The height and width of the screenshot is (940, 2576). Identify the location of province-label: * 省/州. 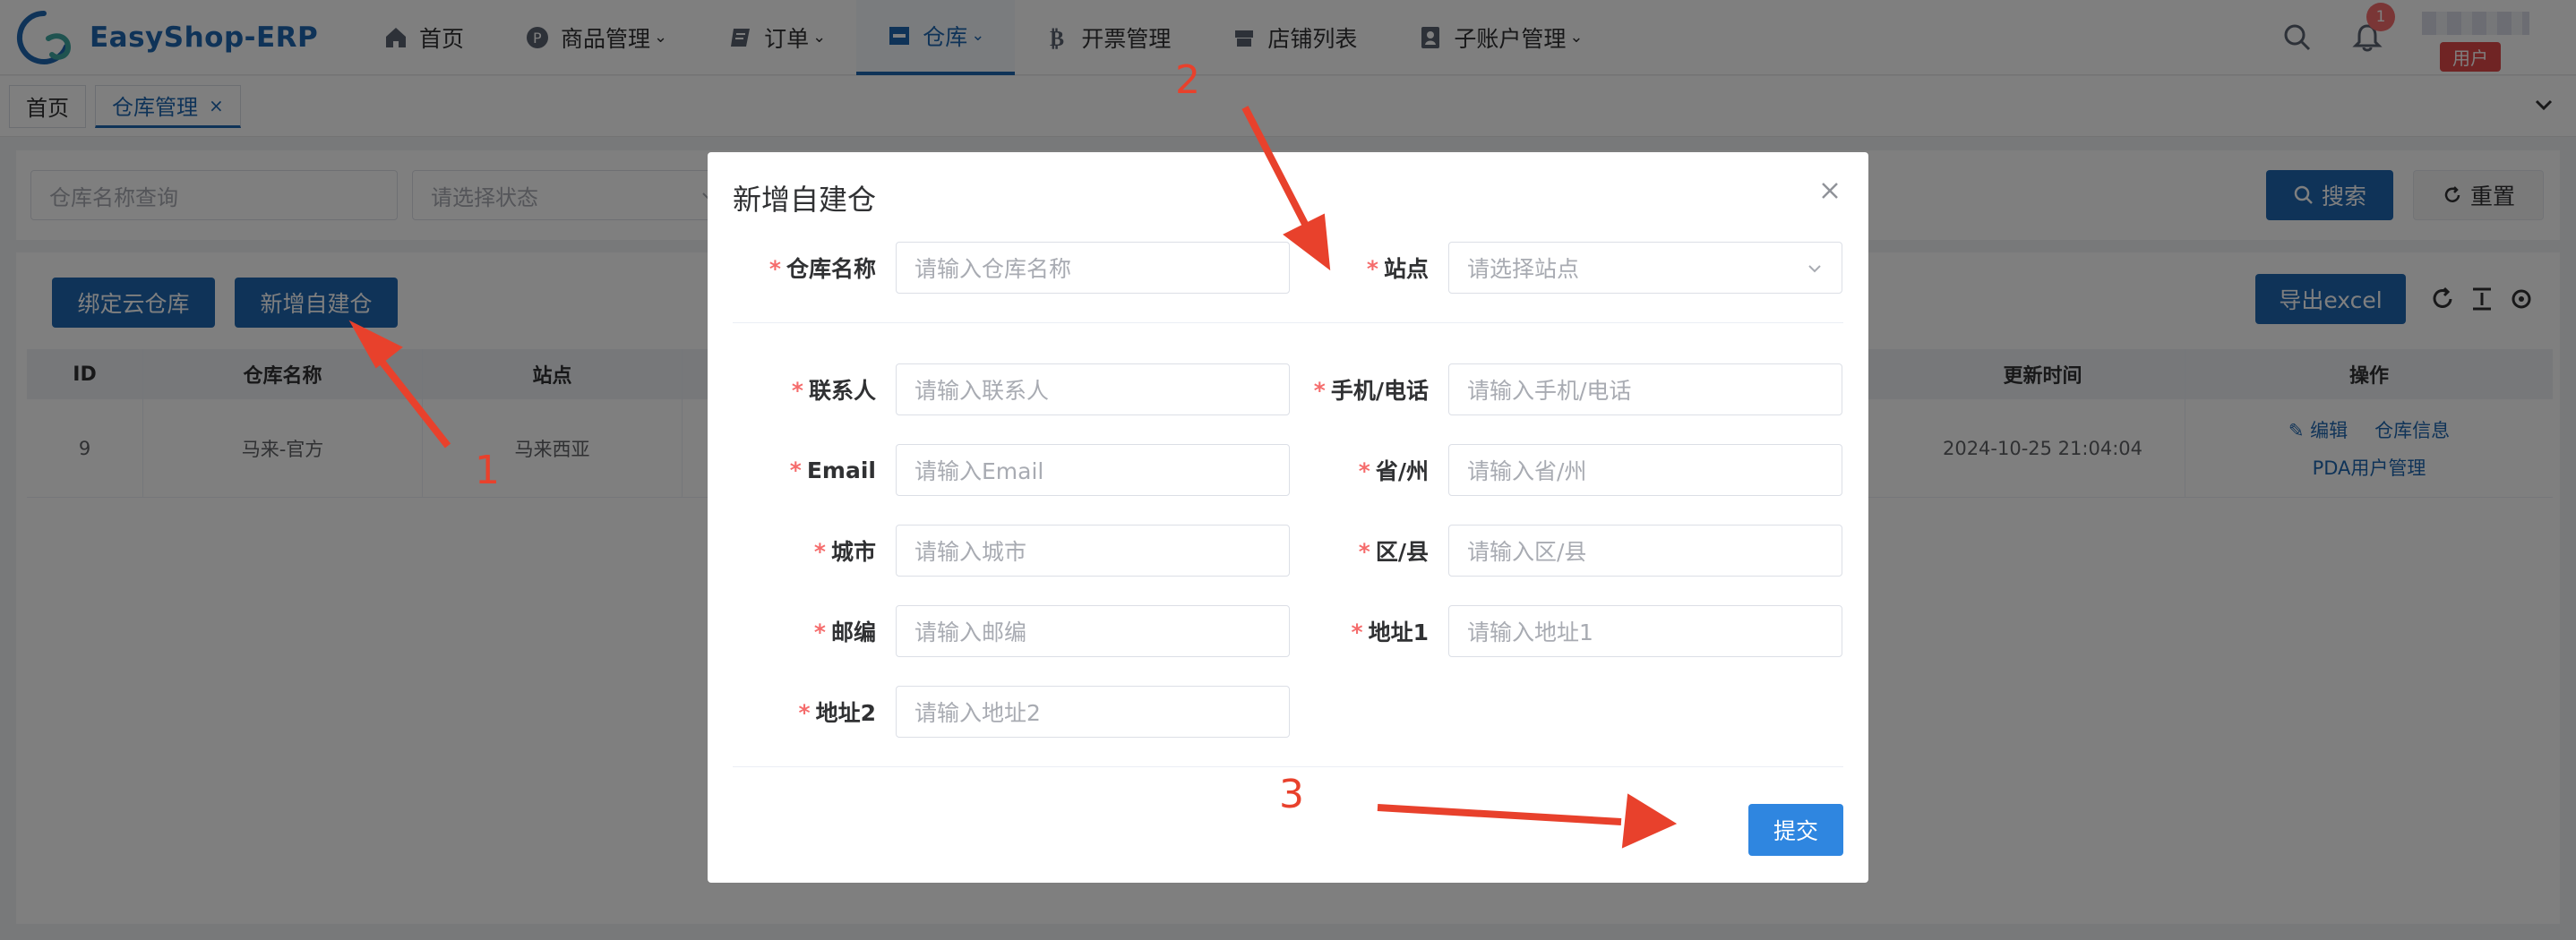
(1354, 470).